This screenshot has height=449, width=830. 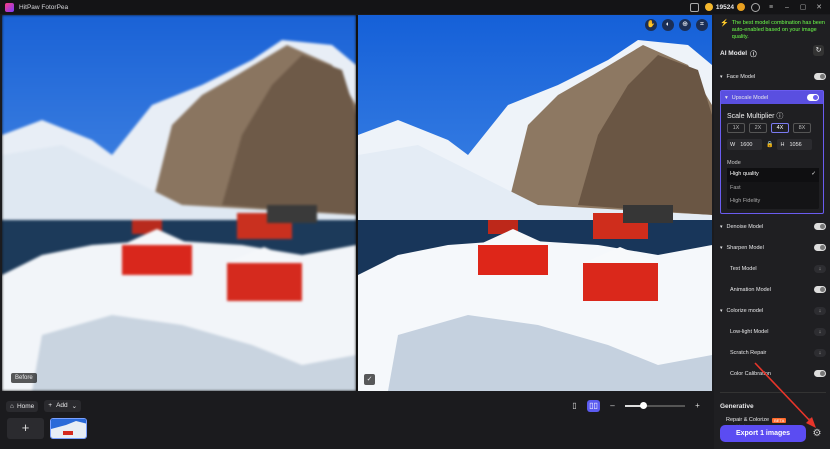 I want to click on home-icon: ⌂, so click(x=12, y=406).